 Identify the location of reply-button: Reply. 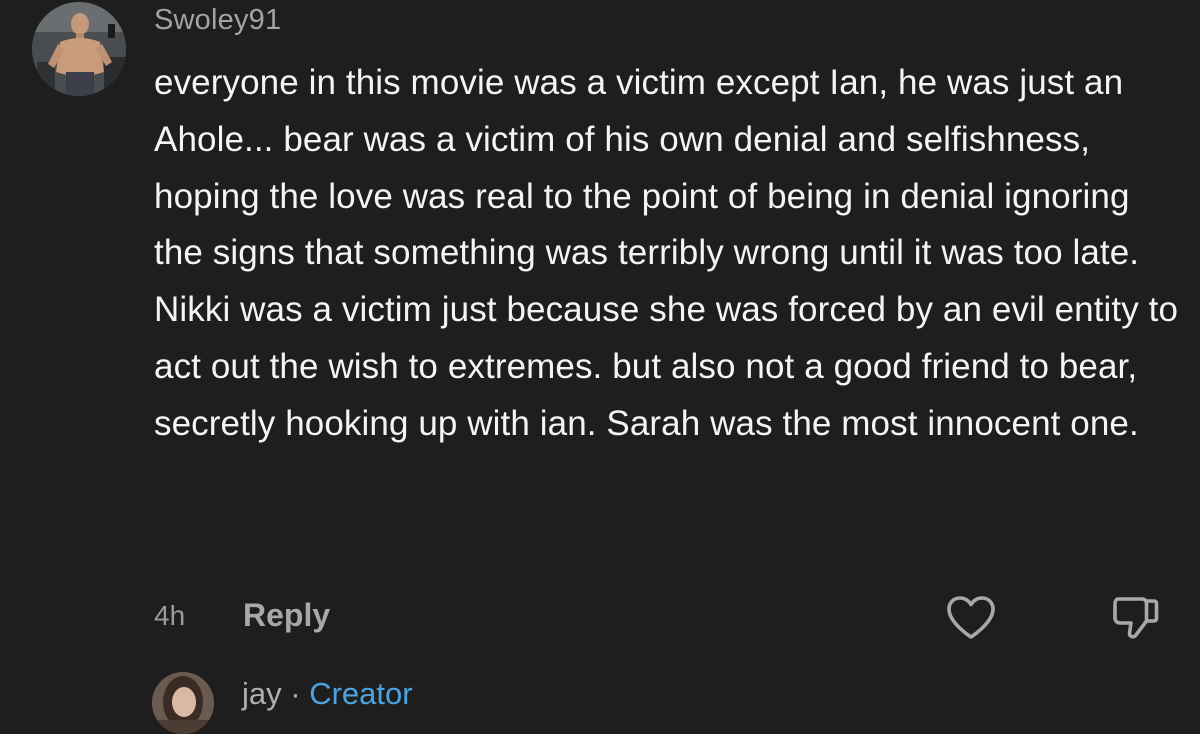
(286, 615).